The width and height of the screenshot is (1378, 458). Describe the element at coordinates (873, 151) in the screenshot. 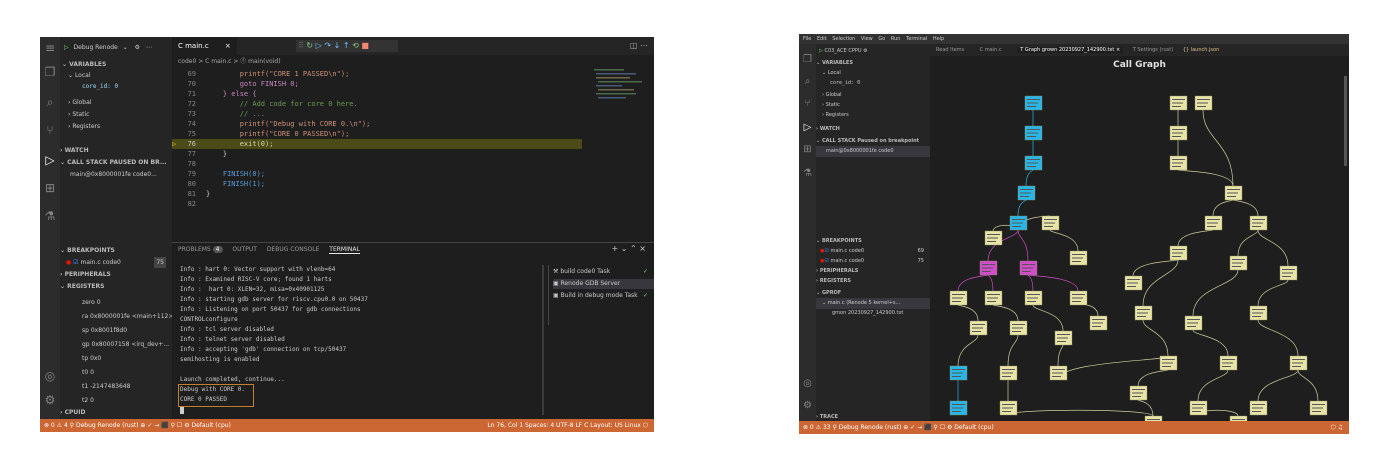

I see `callstack-frame: main@0x8000001fe code0` at that location.